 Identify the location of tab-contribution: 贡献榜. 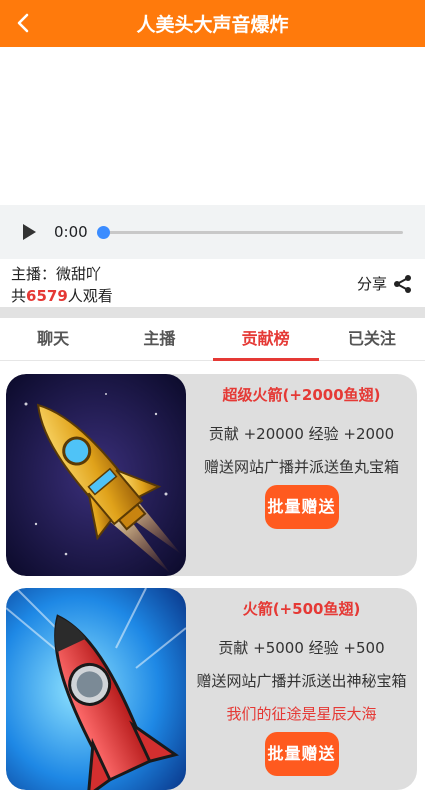
(266, 339).